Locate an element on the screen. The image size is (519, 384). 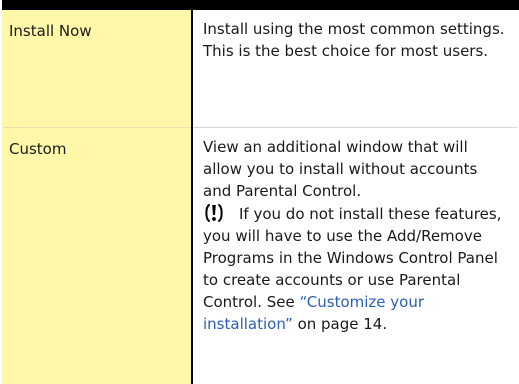
top-rule is located at coordinates (260, 5).